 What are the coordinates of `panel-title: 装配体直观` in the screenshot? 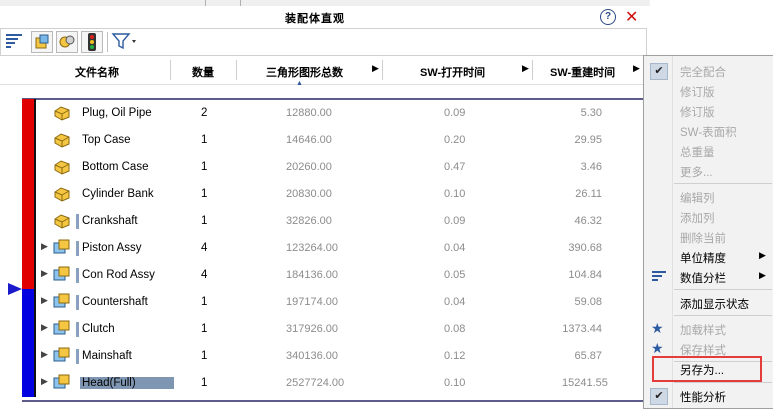 It's located at (315, 19).